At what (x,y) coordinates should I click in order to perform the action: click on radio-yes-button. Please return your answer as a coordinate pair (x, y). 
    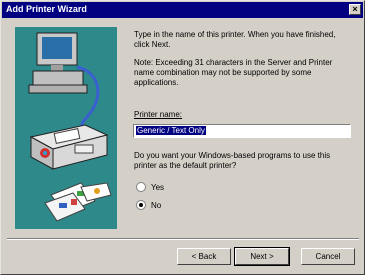
    Looking at the image, I should click on (141, 187).